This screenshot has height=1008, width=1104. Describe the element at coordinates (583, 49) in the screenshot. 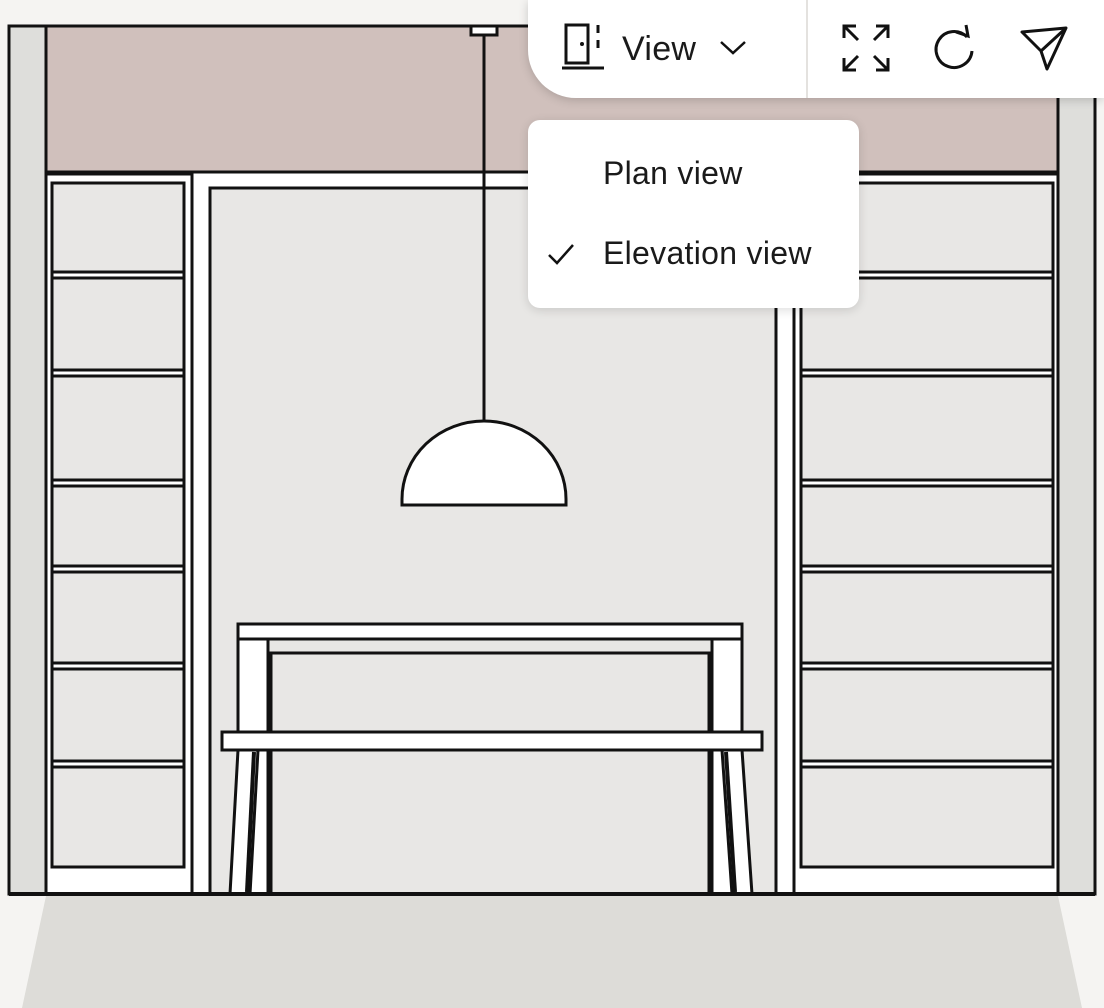

I see `elevation-view-icon` at that location.